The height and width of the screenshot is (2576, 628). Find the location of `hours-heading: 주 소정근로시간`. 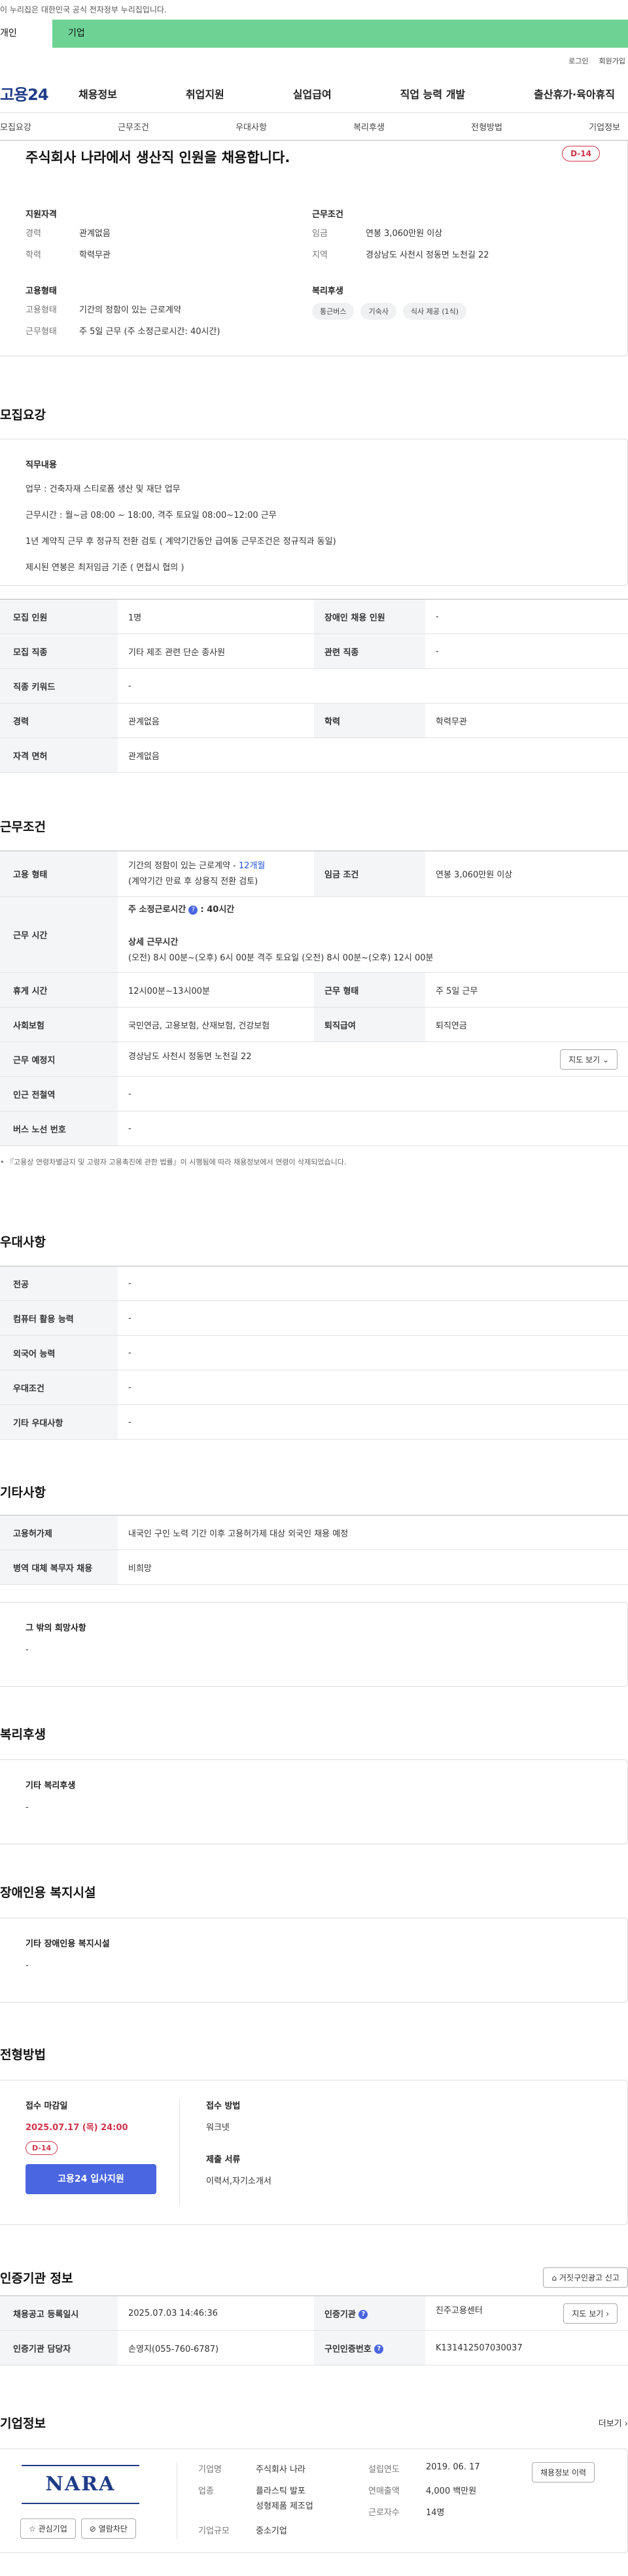

hours-heading: 주 소정근로시간 is located at coordinates (157, 910).